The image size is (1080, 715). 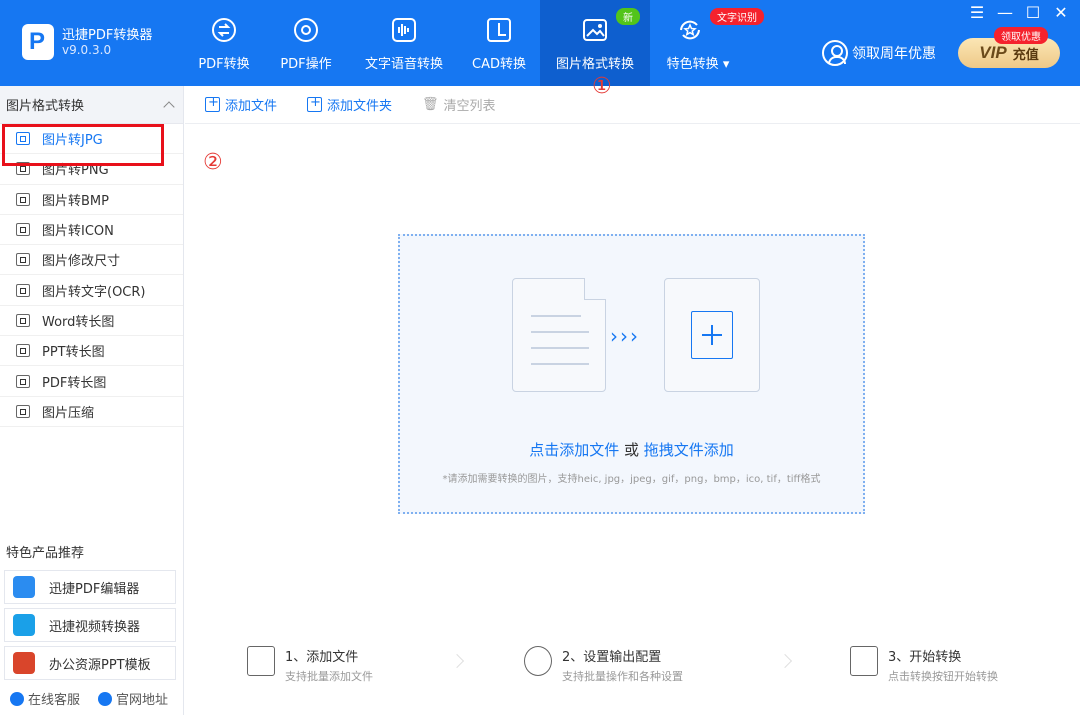 What do you see at coordinates (430, 104) in the screenshot?
I see `trash-icon: 🗑` at bounding box center [430, 104].